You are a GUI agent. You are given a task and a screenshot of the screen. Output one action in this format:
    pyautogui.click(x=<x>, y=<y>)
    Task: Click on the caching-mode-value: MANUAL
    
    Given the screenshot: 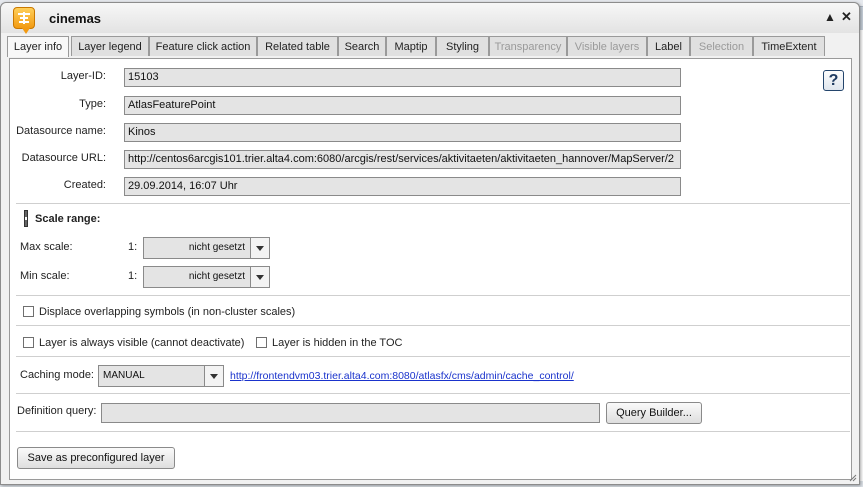 What is the action you would take?
    pyautogui.click(x=124, y=375)
    